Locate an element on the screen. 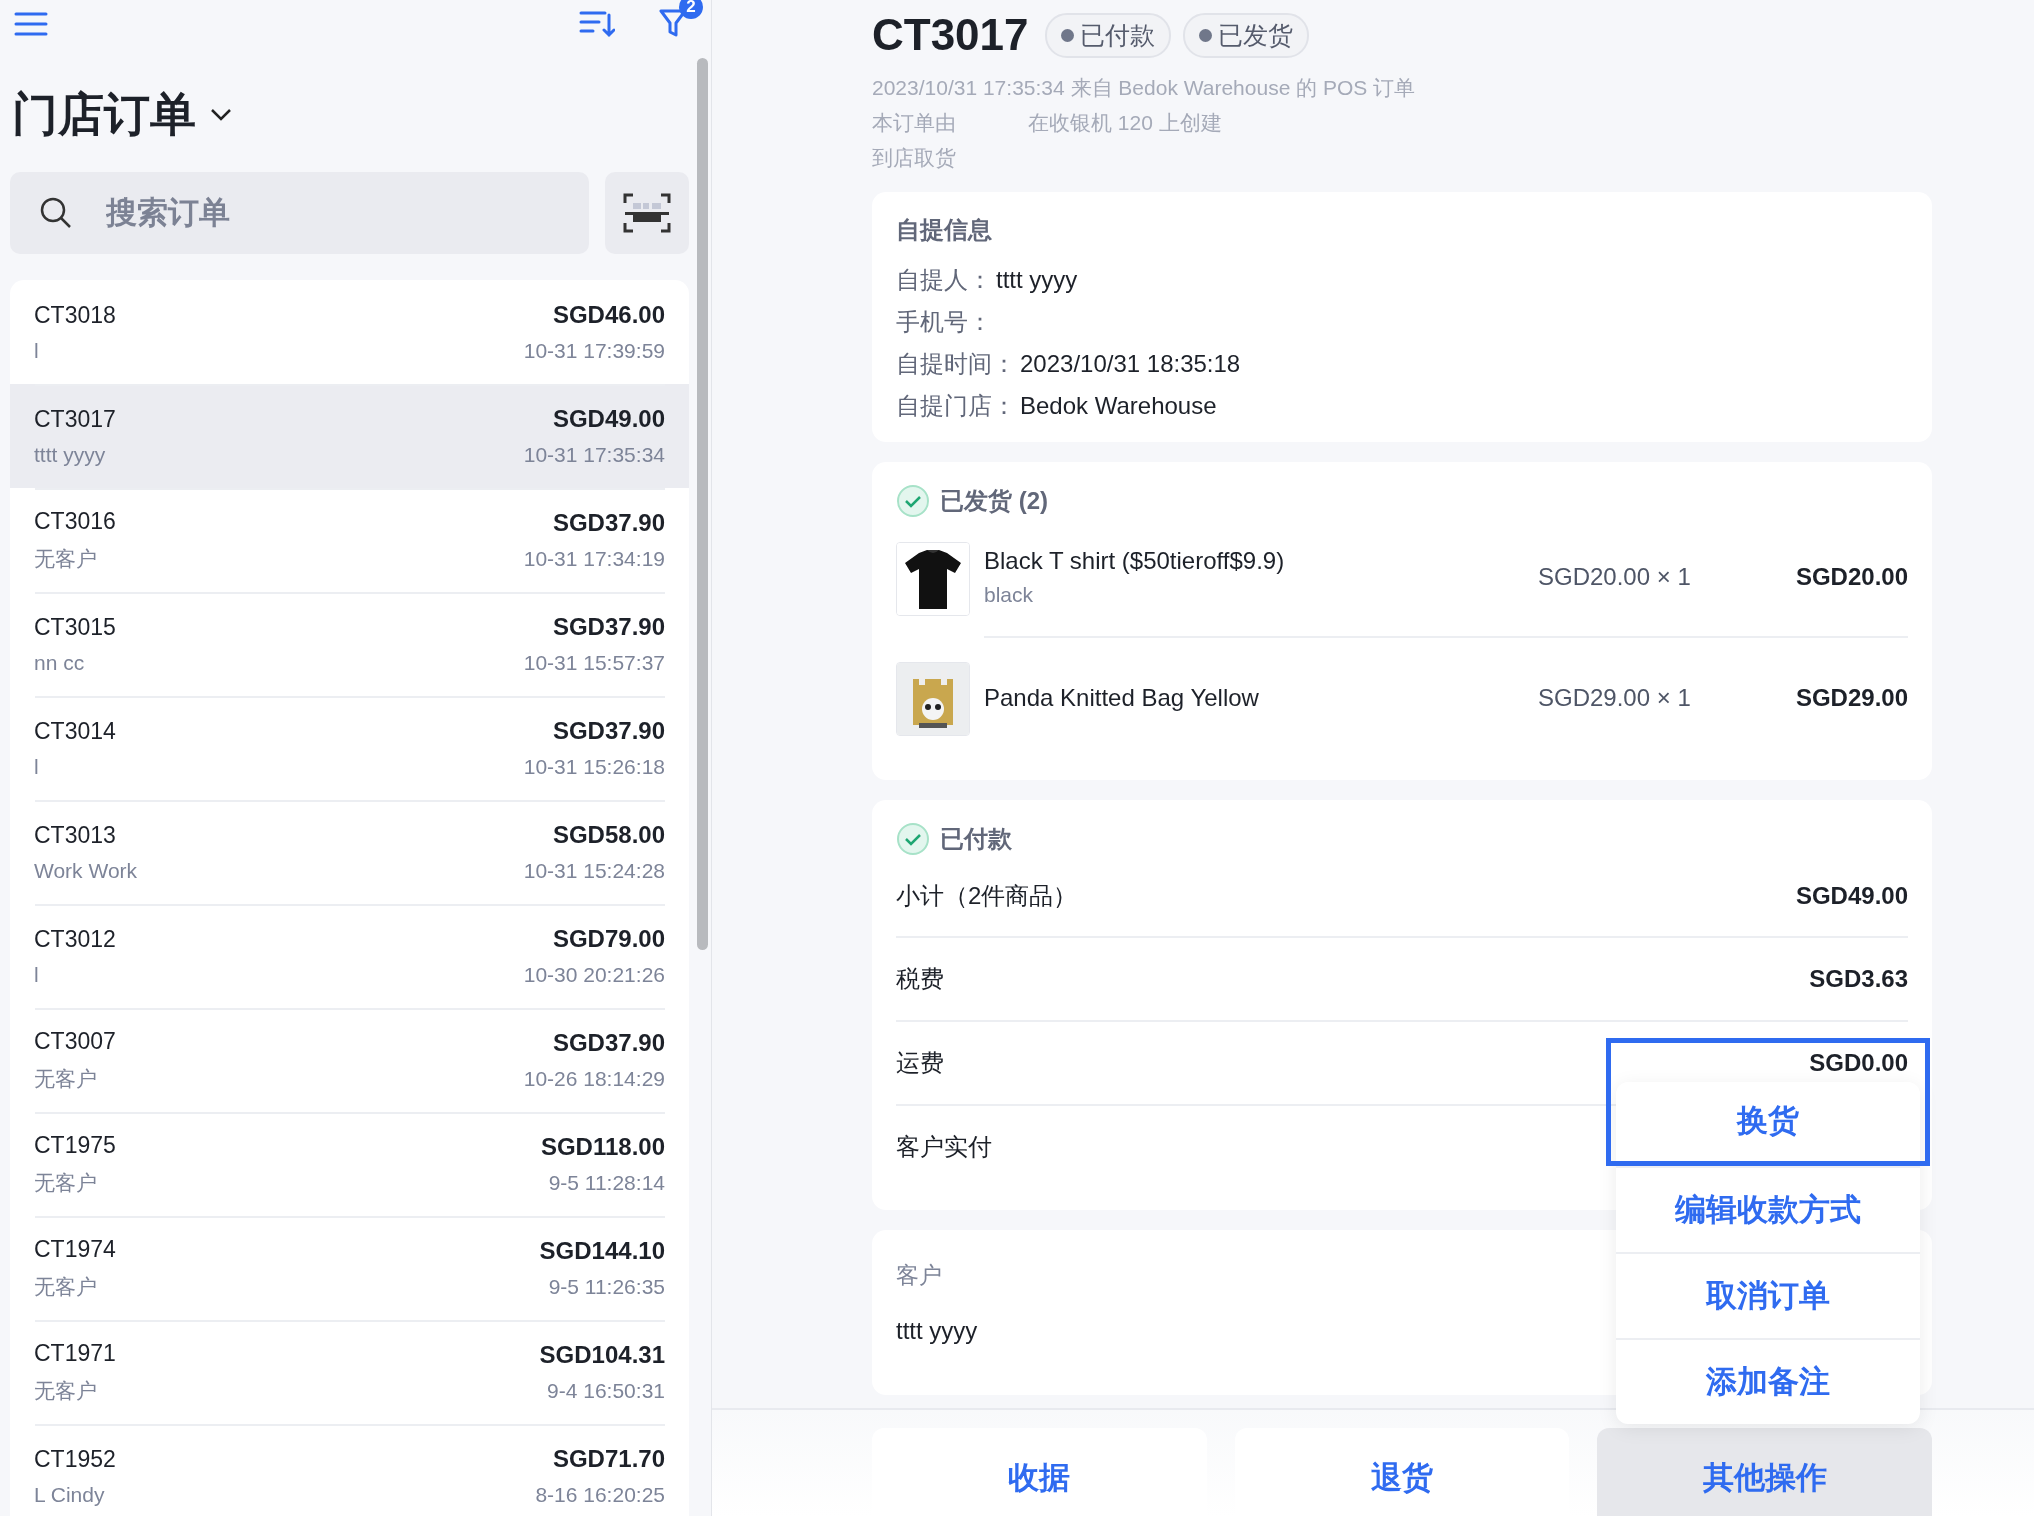 The width and height of the screenshot is (2034, 1516). menu-item: 取消订单 is located at coordinates (1768, 1295).